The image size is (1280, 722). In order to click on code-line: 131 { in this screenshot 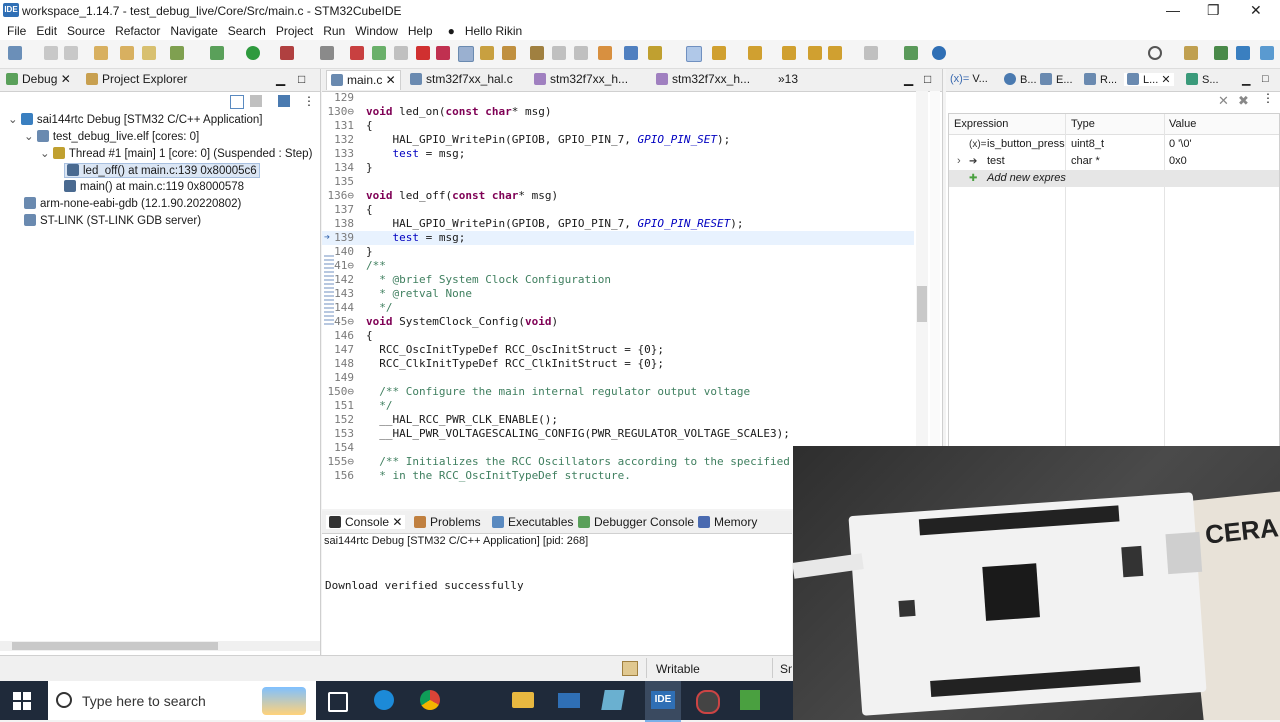, I will do `click(618, 126)`.